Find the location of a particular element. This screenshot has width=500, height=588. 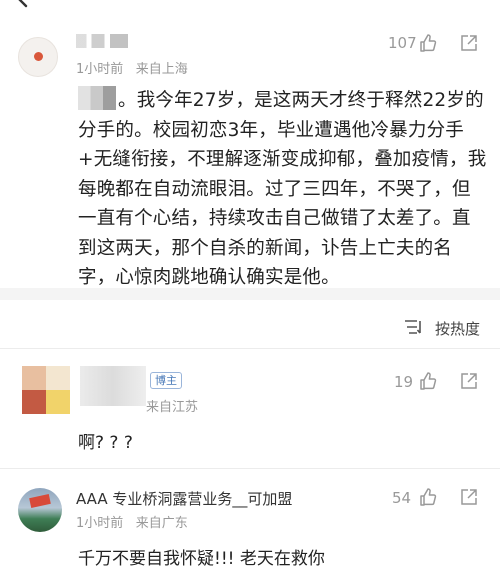

back-arrow-icon is located at coordinates (23, 8).